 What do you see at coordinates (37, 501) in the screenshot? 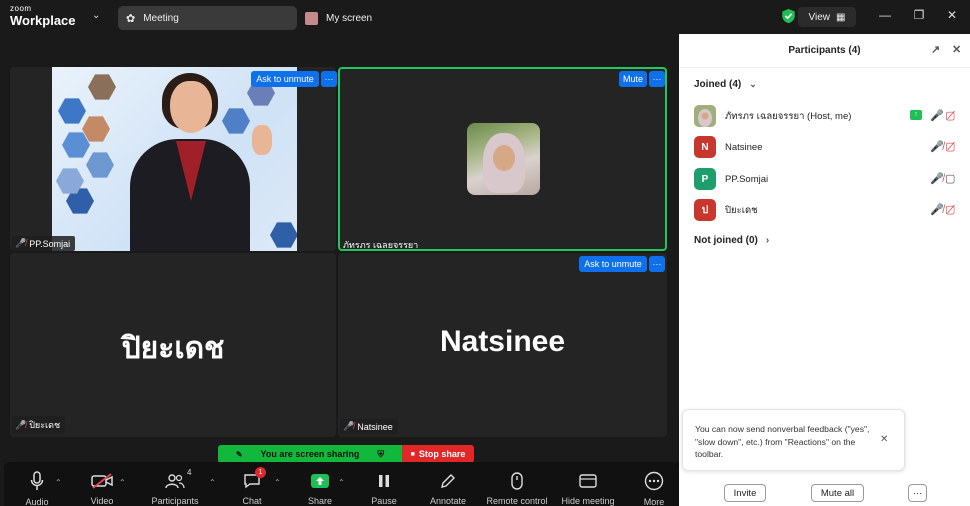
I see `audio-label: Audio` at bounding box center [37, 501].